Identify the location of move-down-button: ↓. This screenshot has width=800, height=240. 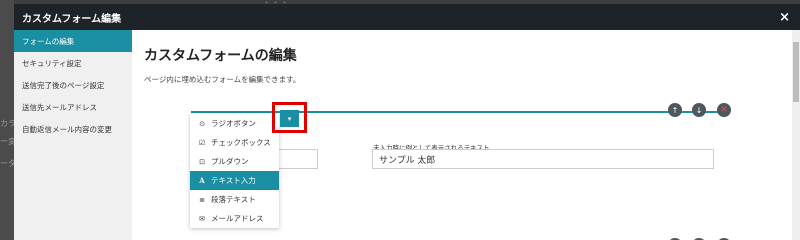
(699, 110).